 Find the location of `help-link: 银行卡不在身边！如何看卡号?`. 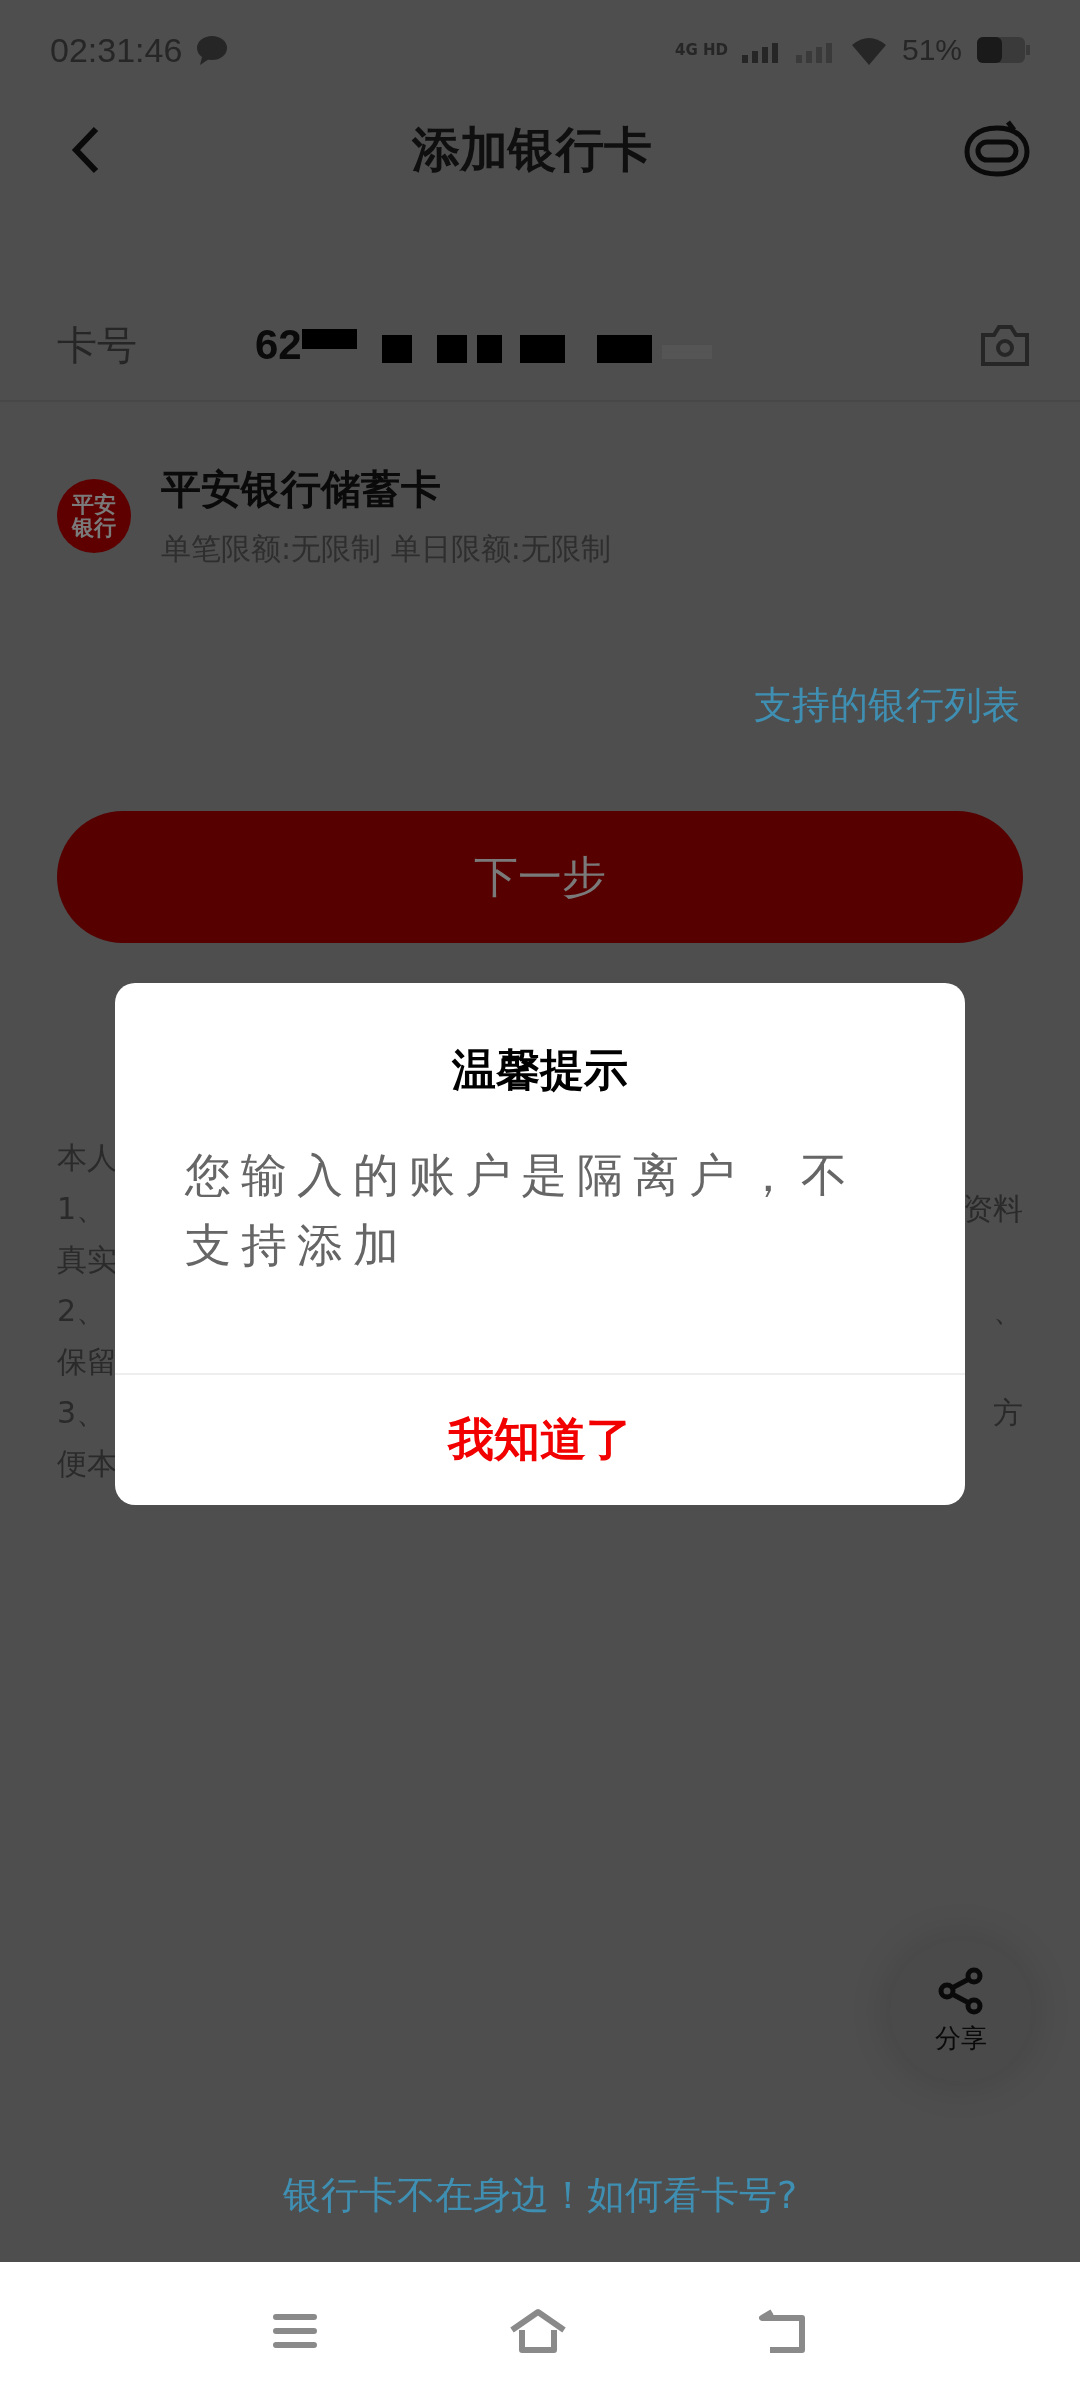

help-link: 银行卡不在身边！如何看卡号? is located at coordinates (540, 2195).